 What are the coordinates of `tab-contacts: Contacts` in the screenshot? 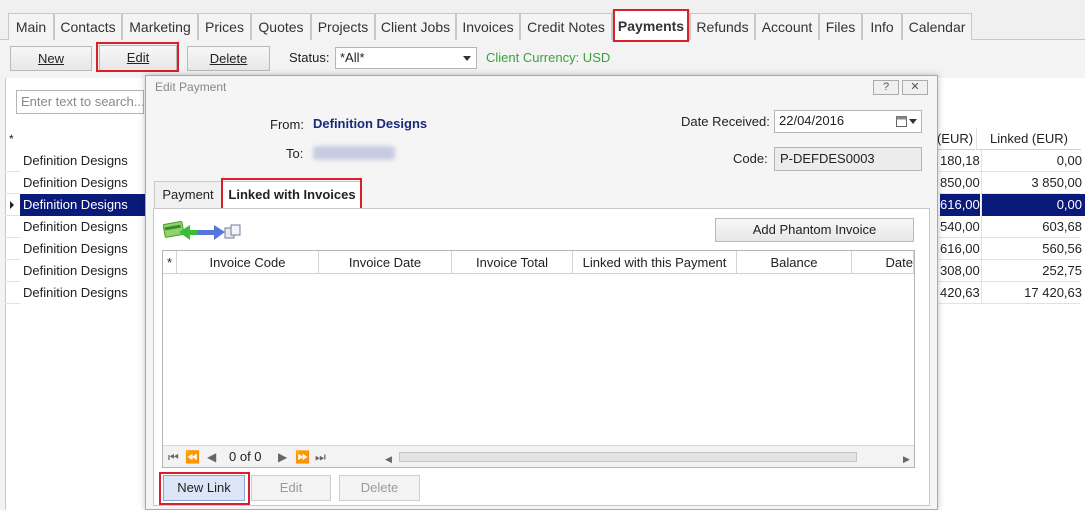 It's located at (88, 26).